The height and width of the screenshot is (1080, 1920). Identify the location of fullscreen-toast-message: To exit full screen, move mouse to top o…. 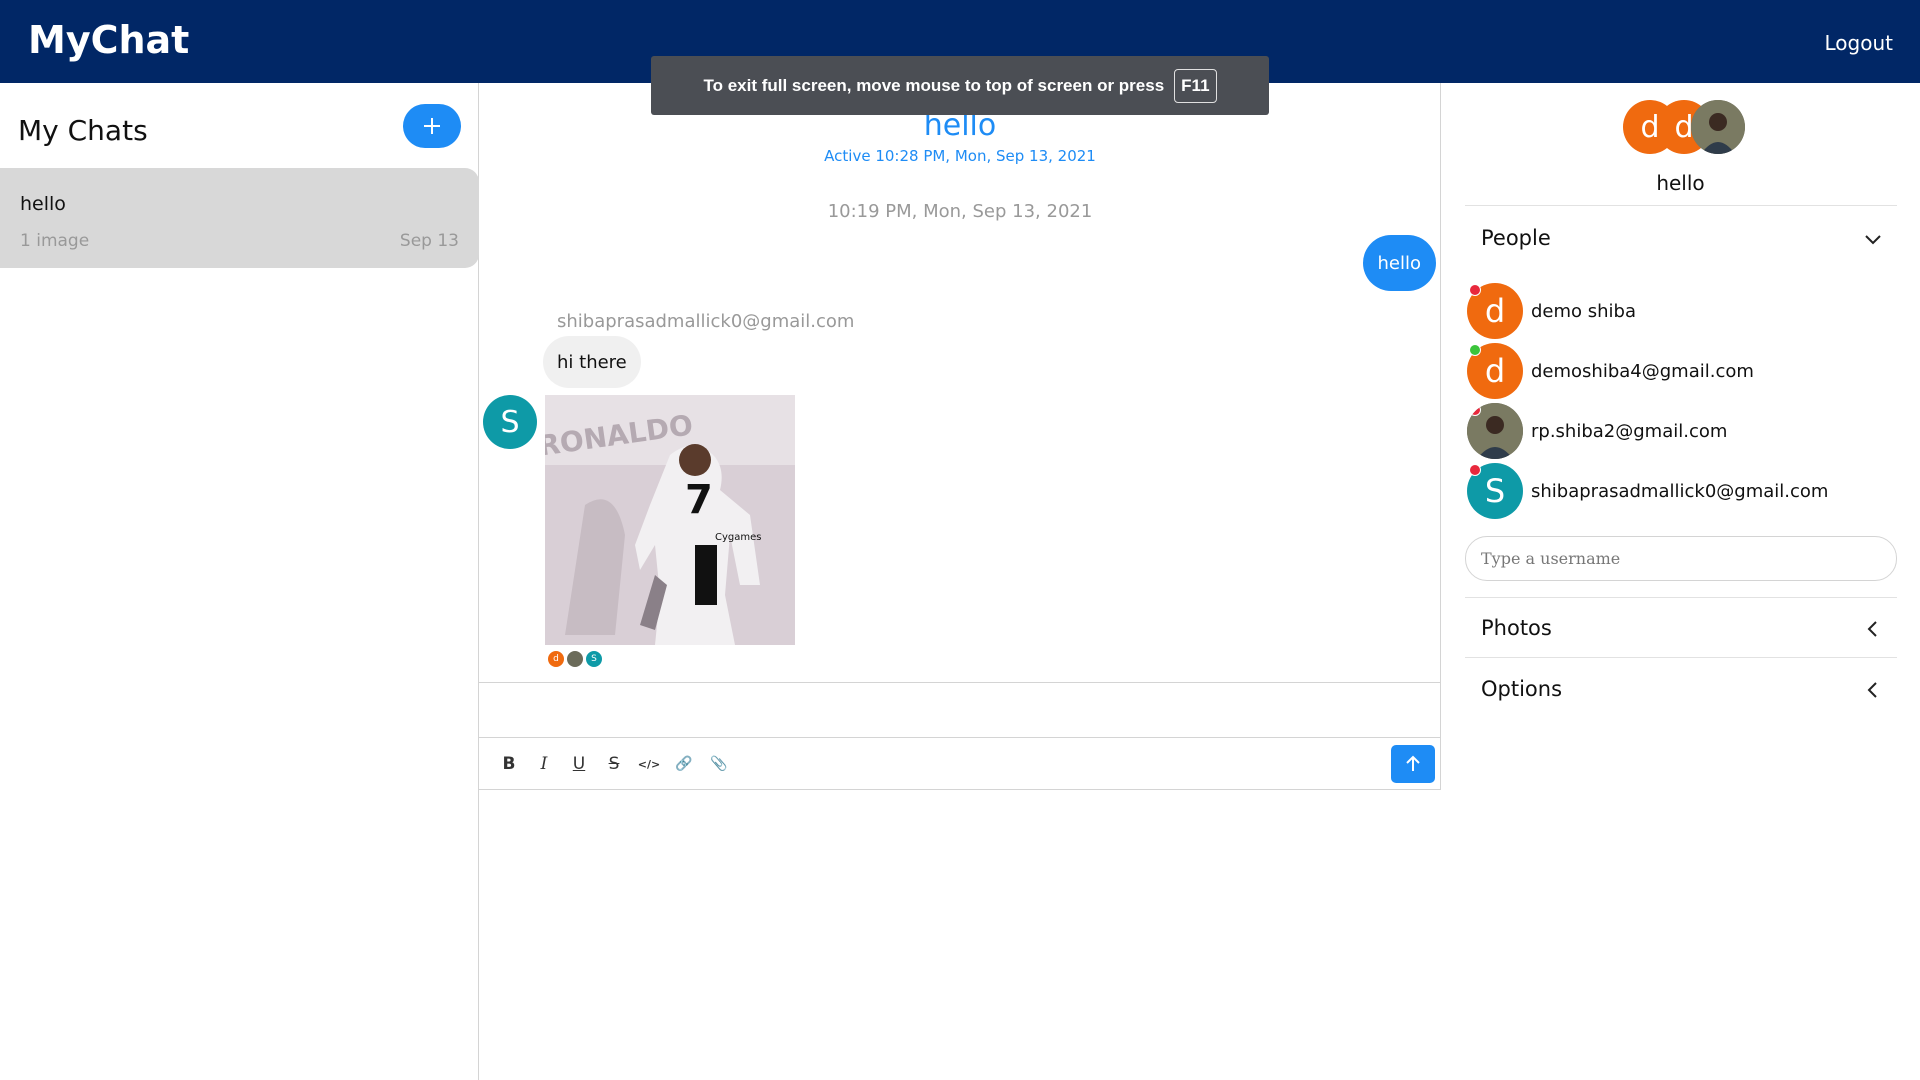
(934, 85).